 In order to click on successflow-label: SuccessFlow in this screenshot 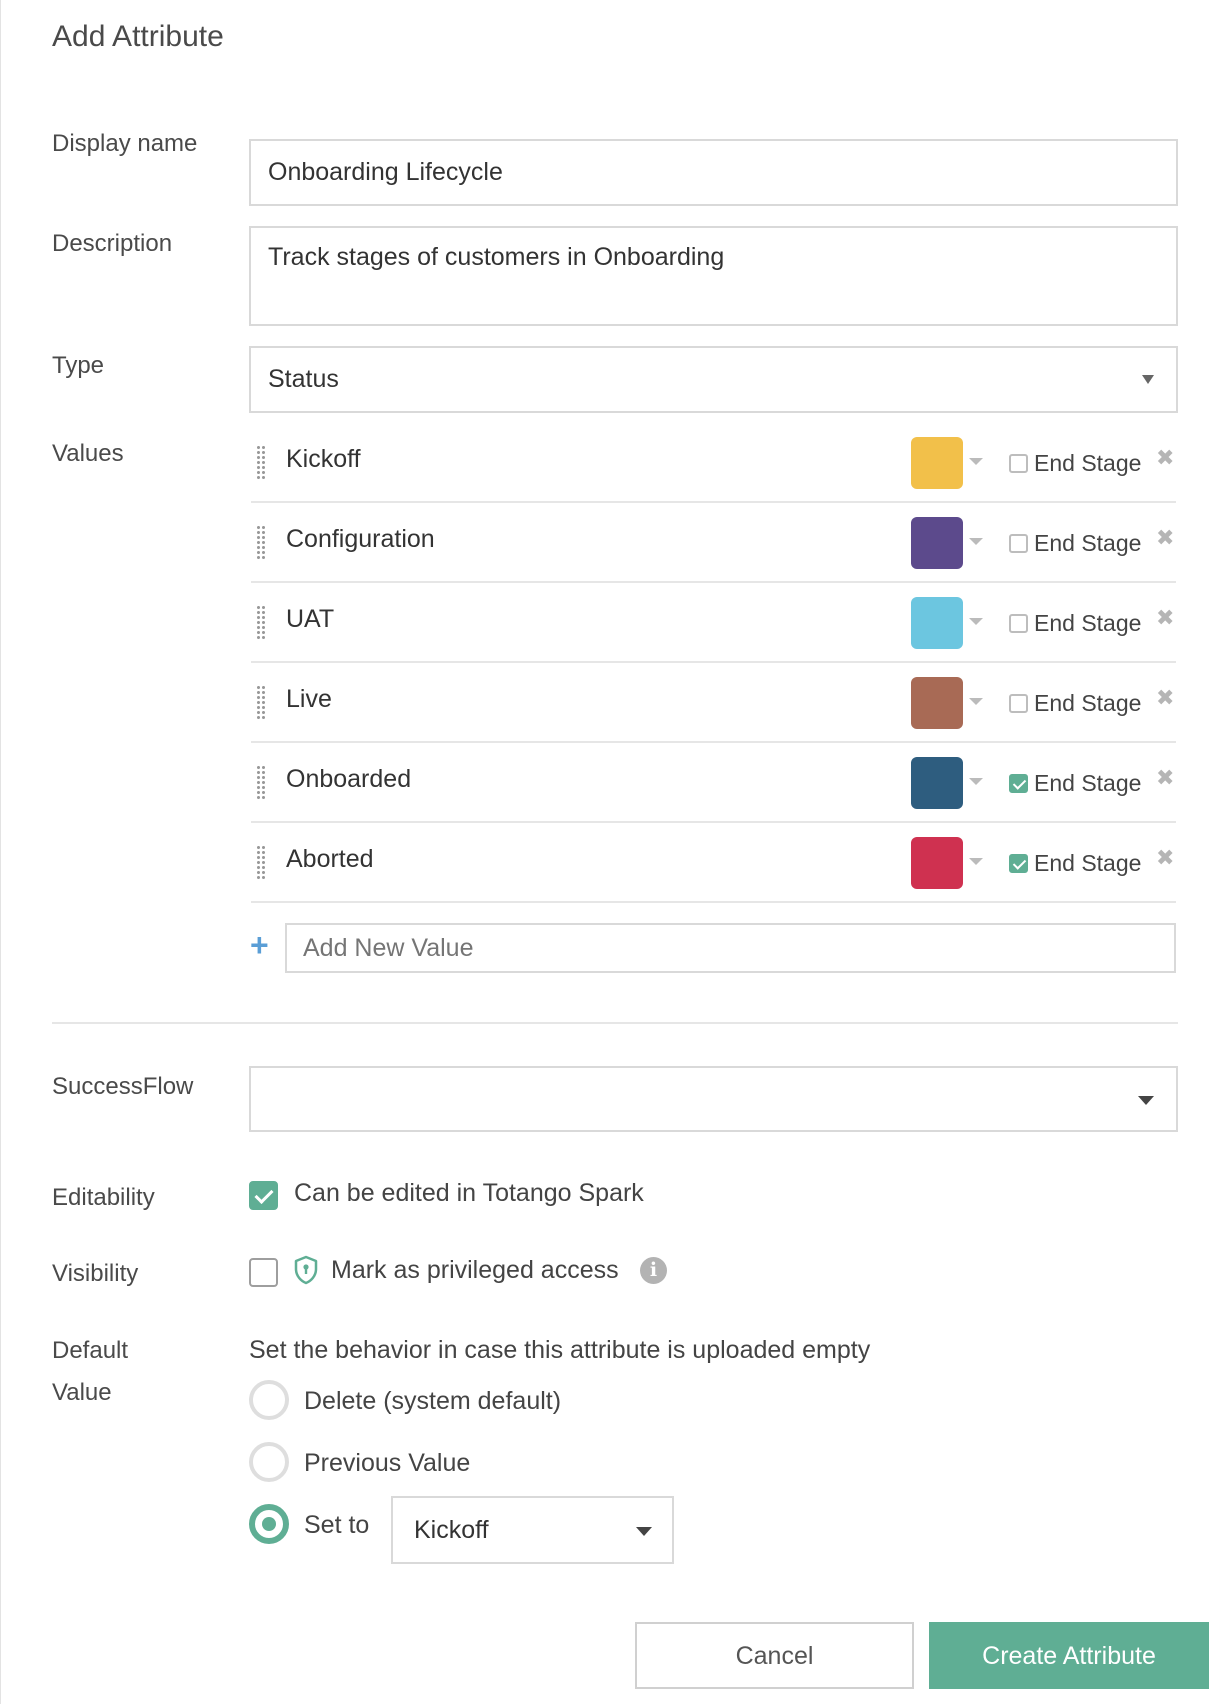, I will do `click(123, 1086)`.